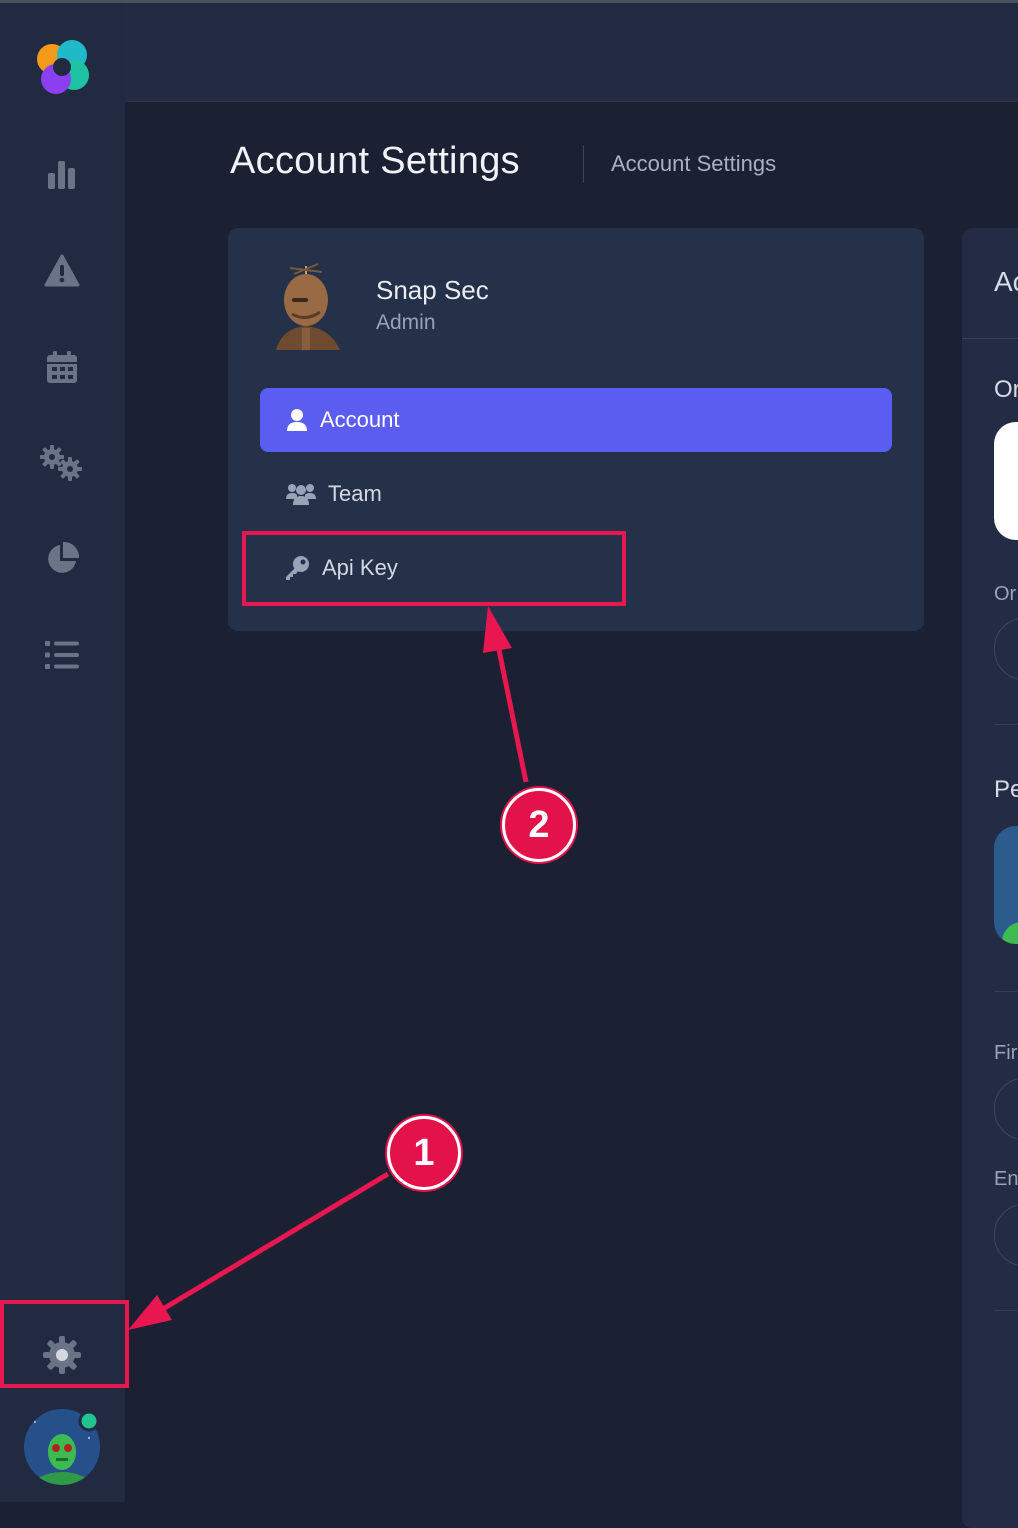  I want to click on calendar-icon, so click(62, 367).